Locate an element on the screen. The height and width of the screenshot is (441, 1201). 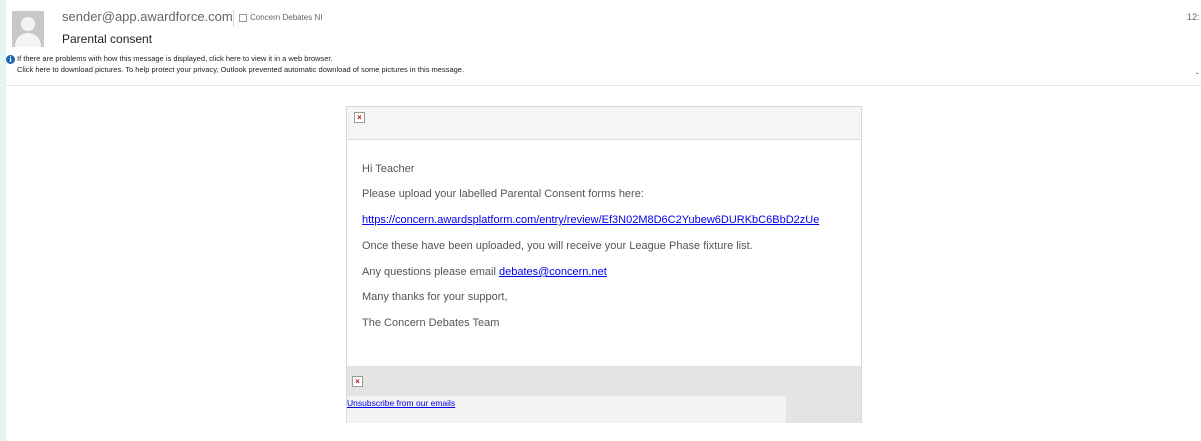
footer-gray-block is located at coordinates (823, 409).